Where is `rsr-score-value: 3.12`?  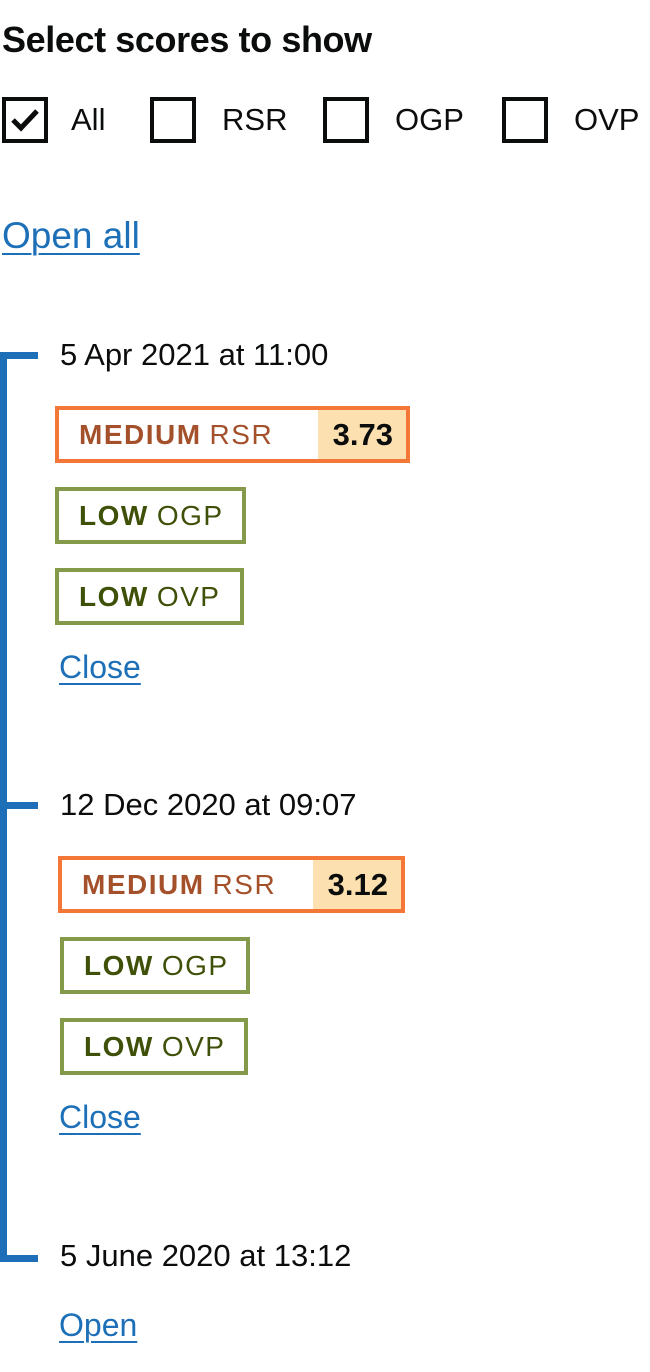 rsr-score-value: 3.12 is located at coordinates (356, 884).